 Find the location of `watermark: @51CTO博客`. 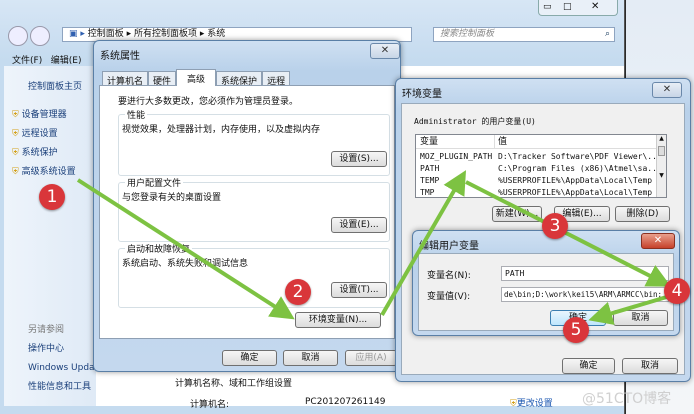

watermark: @51CTO博客 is located at coordinates (627, 399).